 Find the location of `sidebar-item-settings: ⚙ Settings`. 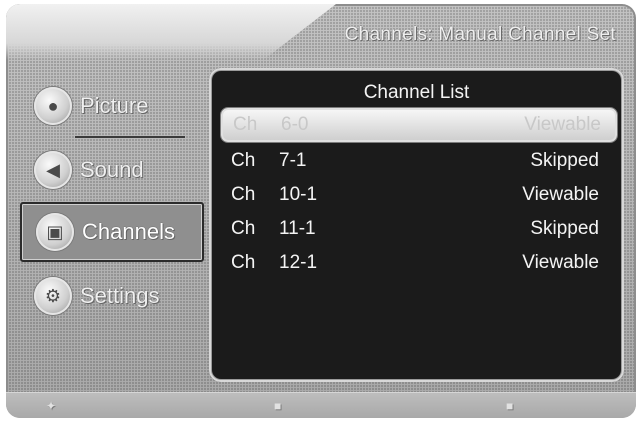

sidebar-item-settings: ⚙ Settings is located at coordinates (110, 296).